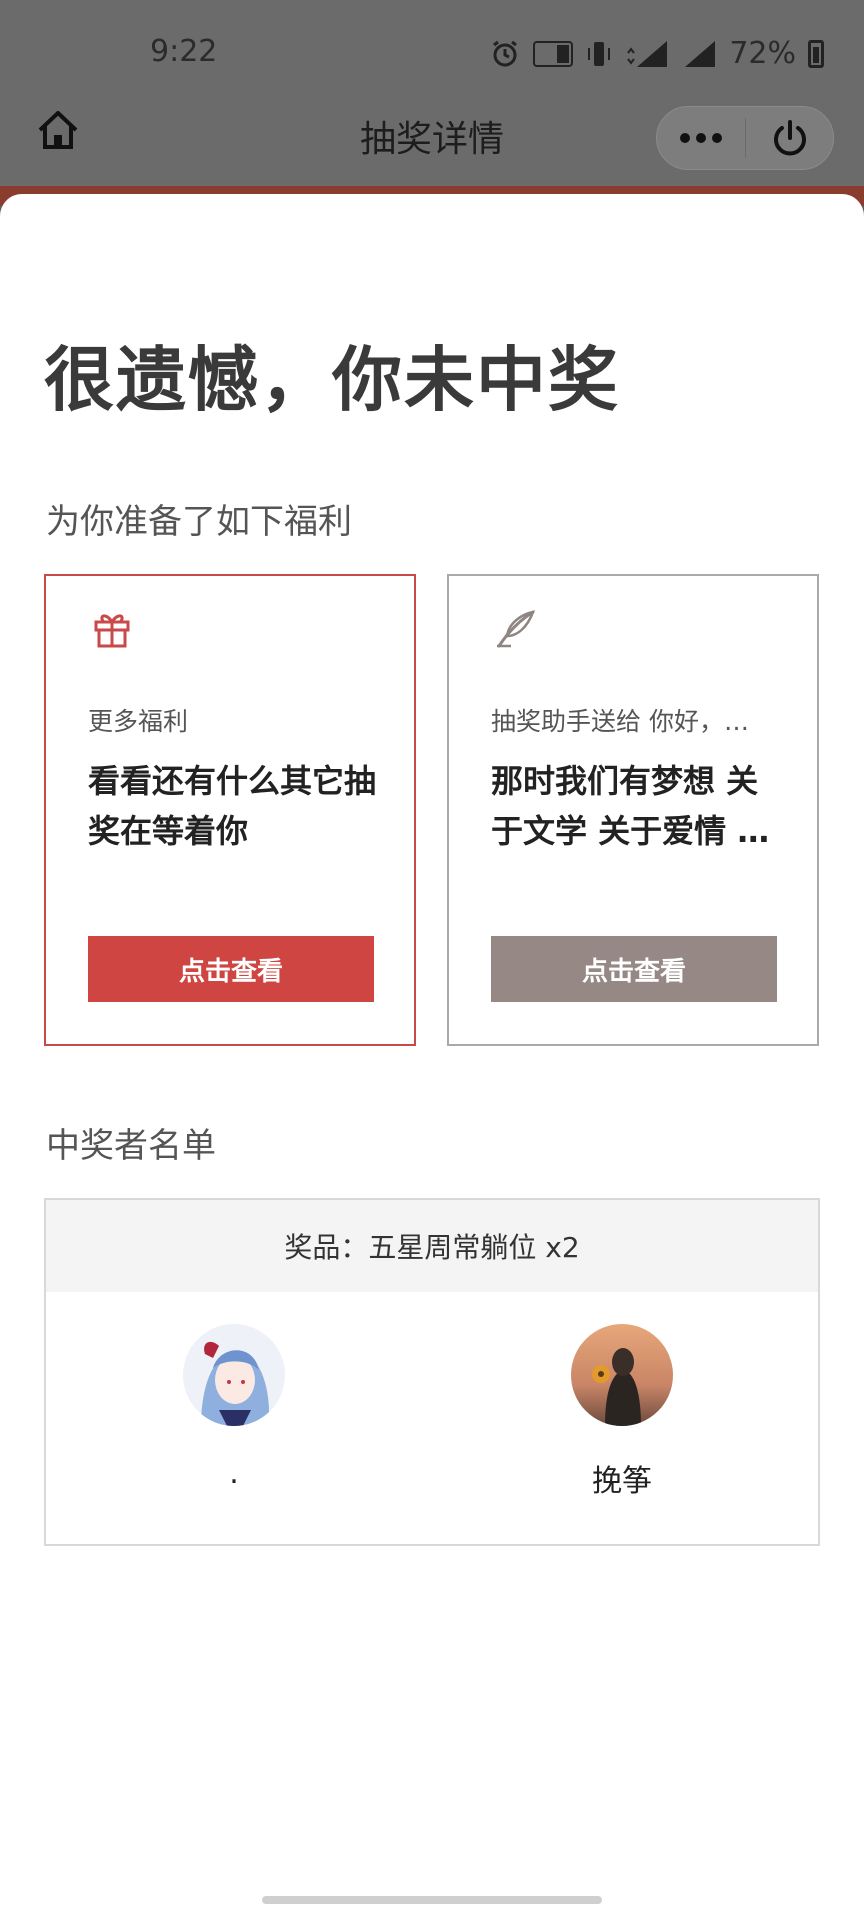 Image resolution: width=864 pixels, height=1920 pixels. What do you see at coordinates (432, 143) in the screenshot?
I see `nav-bar: 抽奖详情` at bounding box center [432, 143].